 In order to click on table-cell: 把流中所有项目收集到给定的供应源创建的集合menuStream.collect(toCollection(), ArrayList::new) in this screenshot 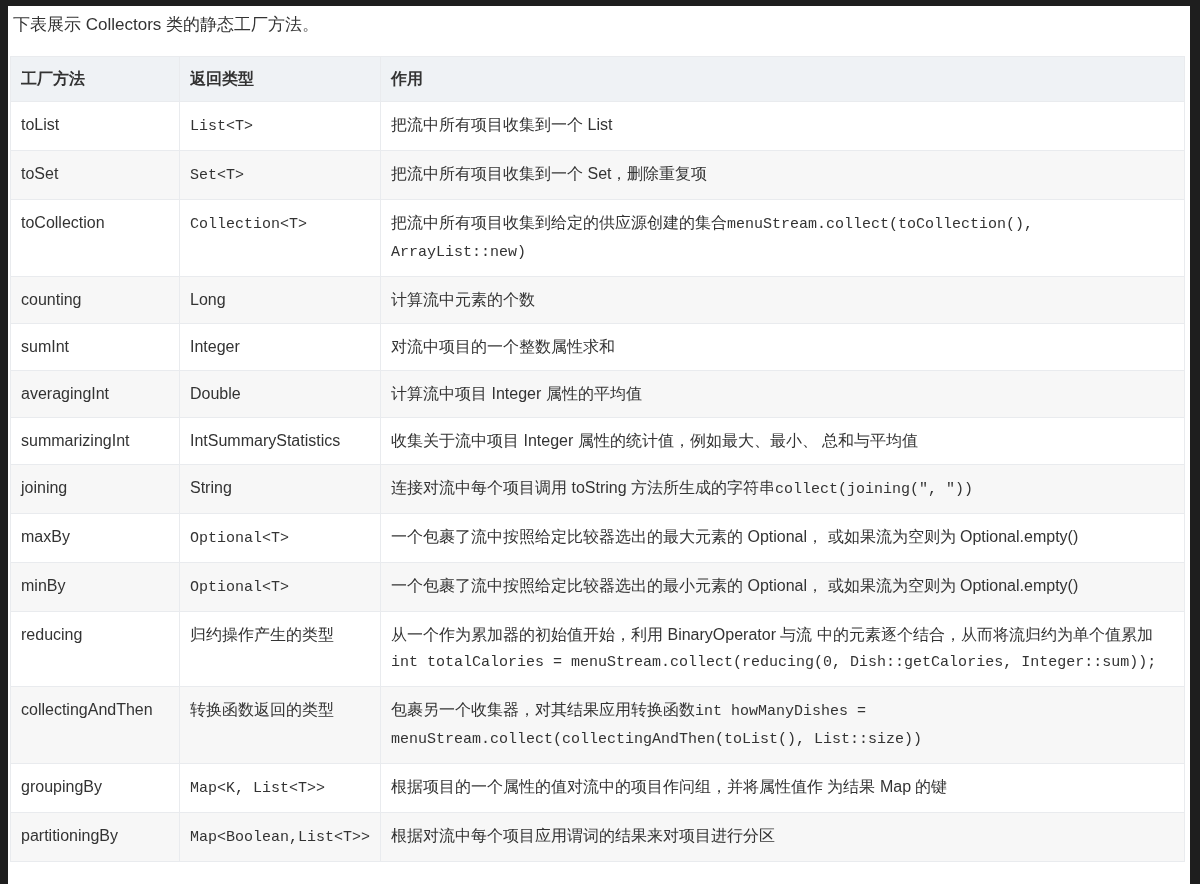, I will do `click(782, 238)`.